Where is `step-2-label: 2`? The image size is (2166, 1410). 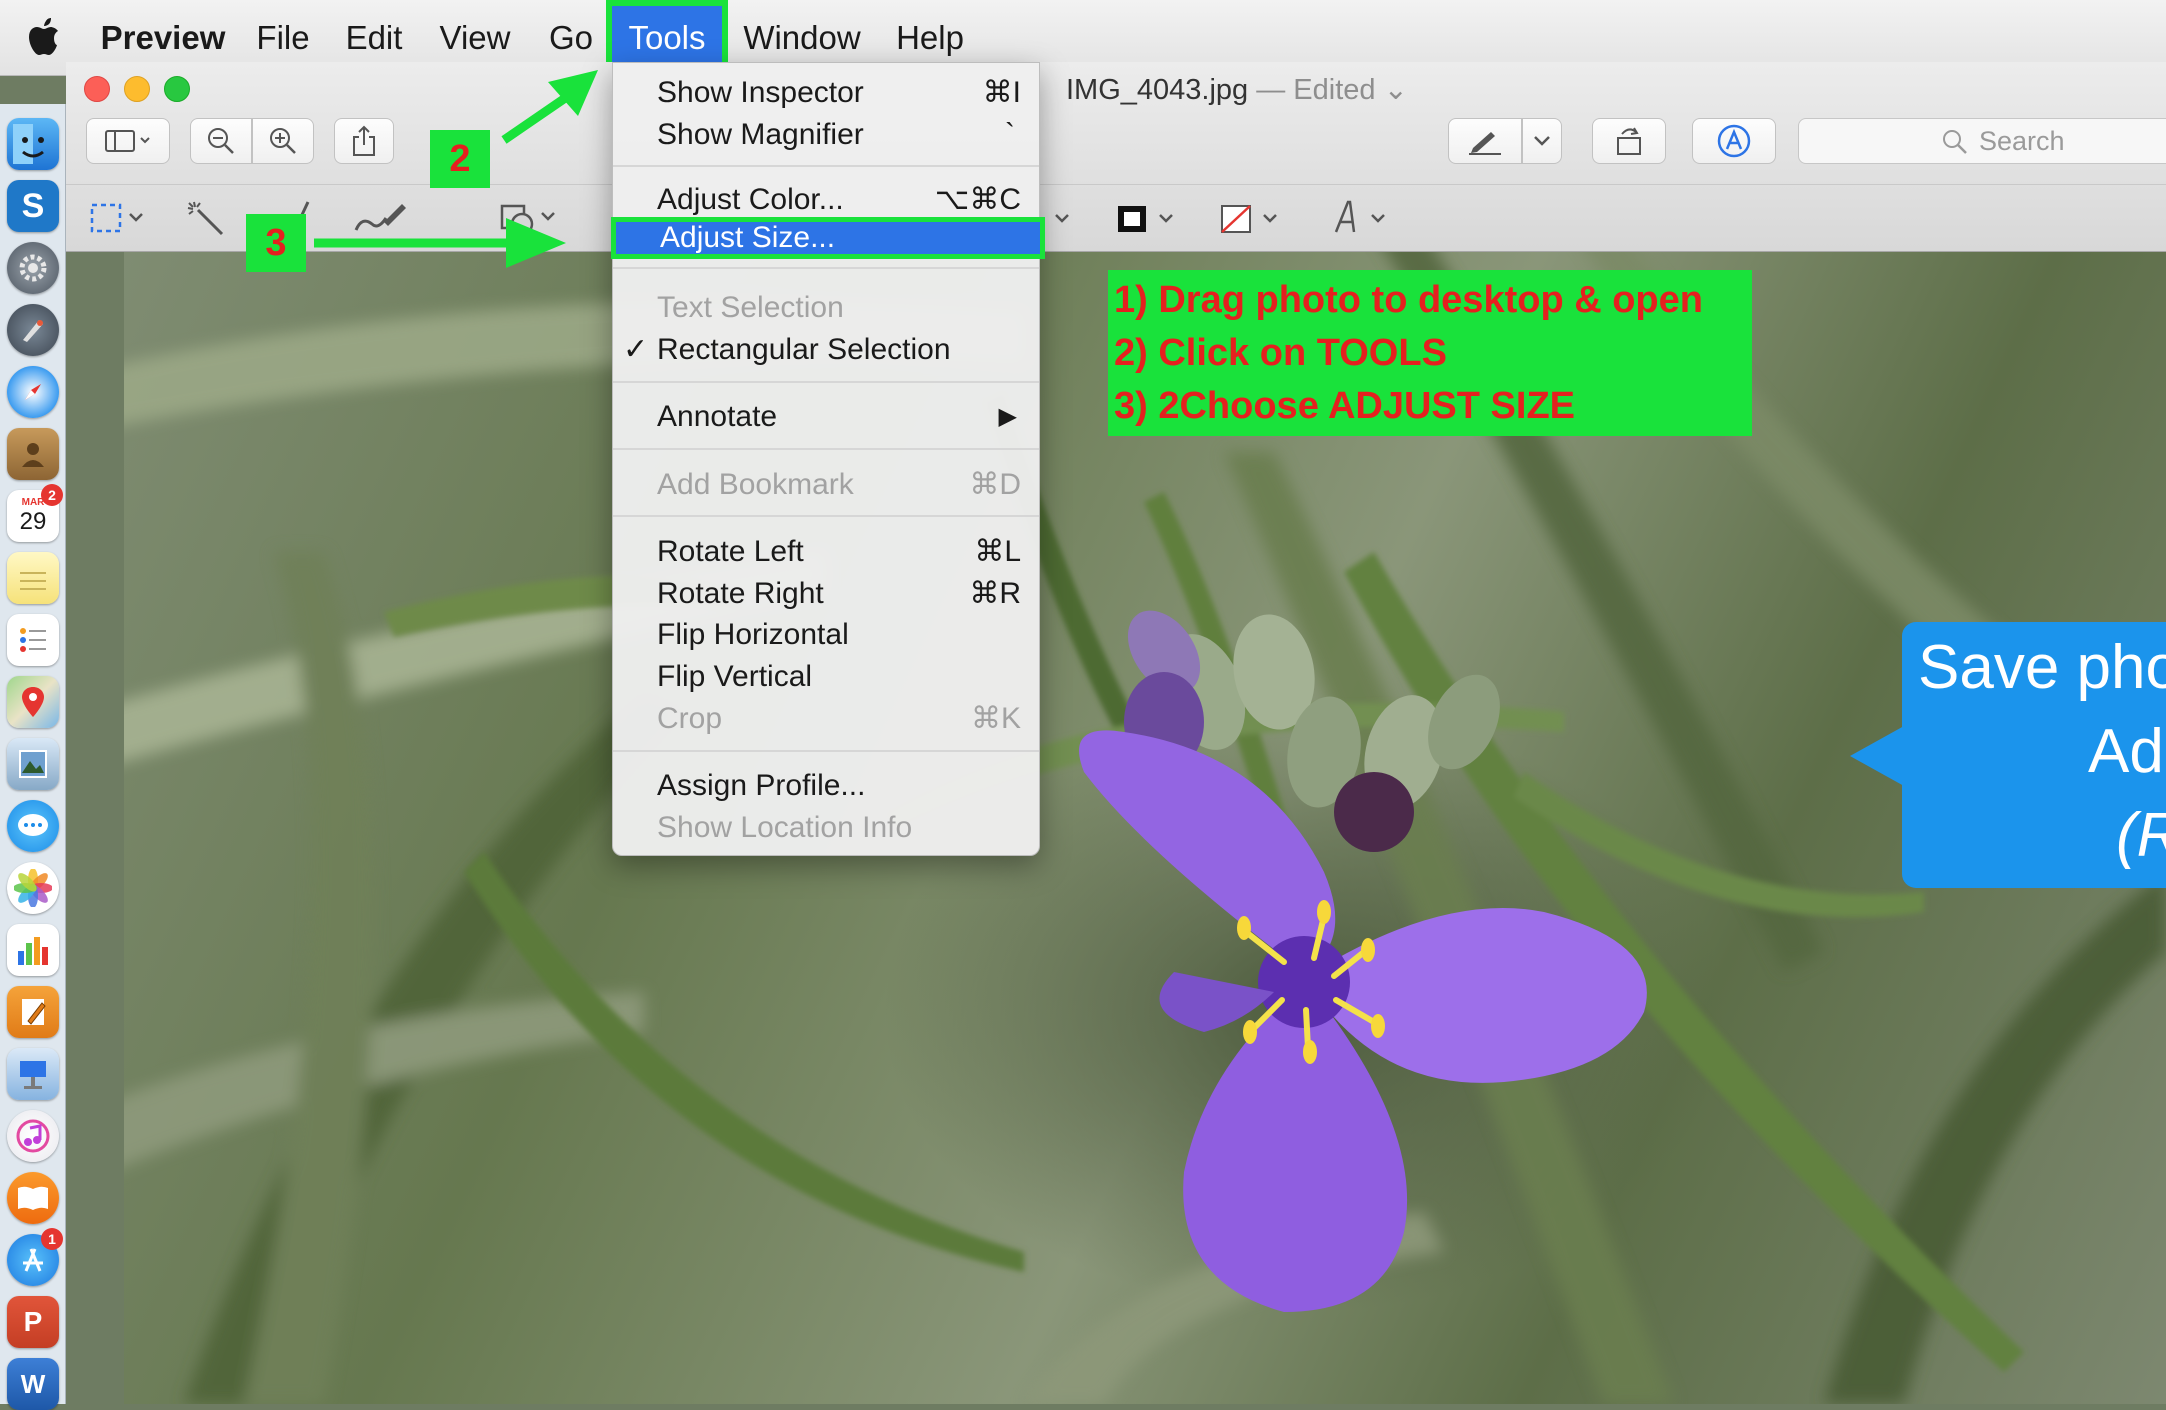 step-2-label: 2 is located at coordinates (460, 159).